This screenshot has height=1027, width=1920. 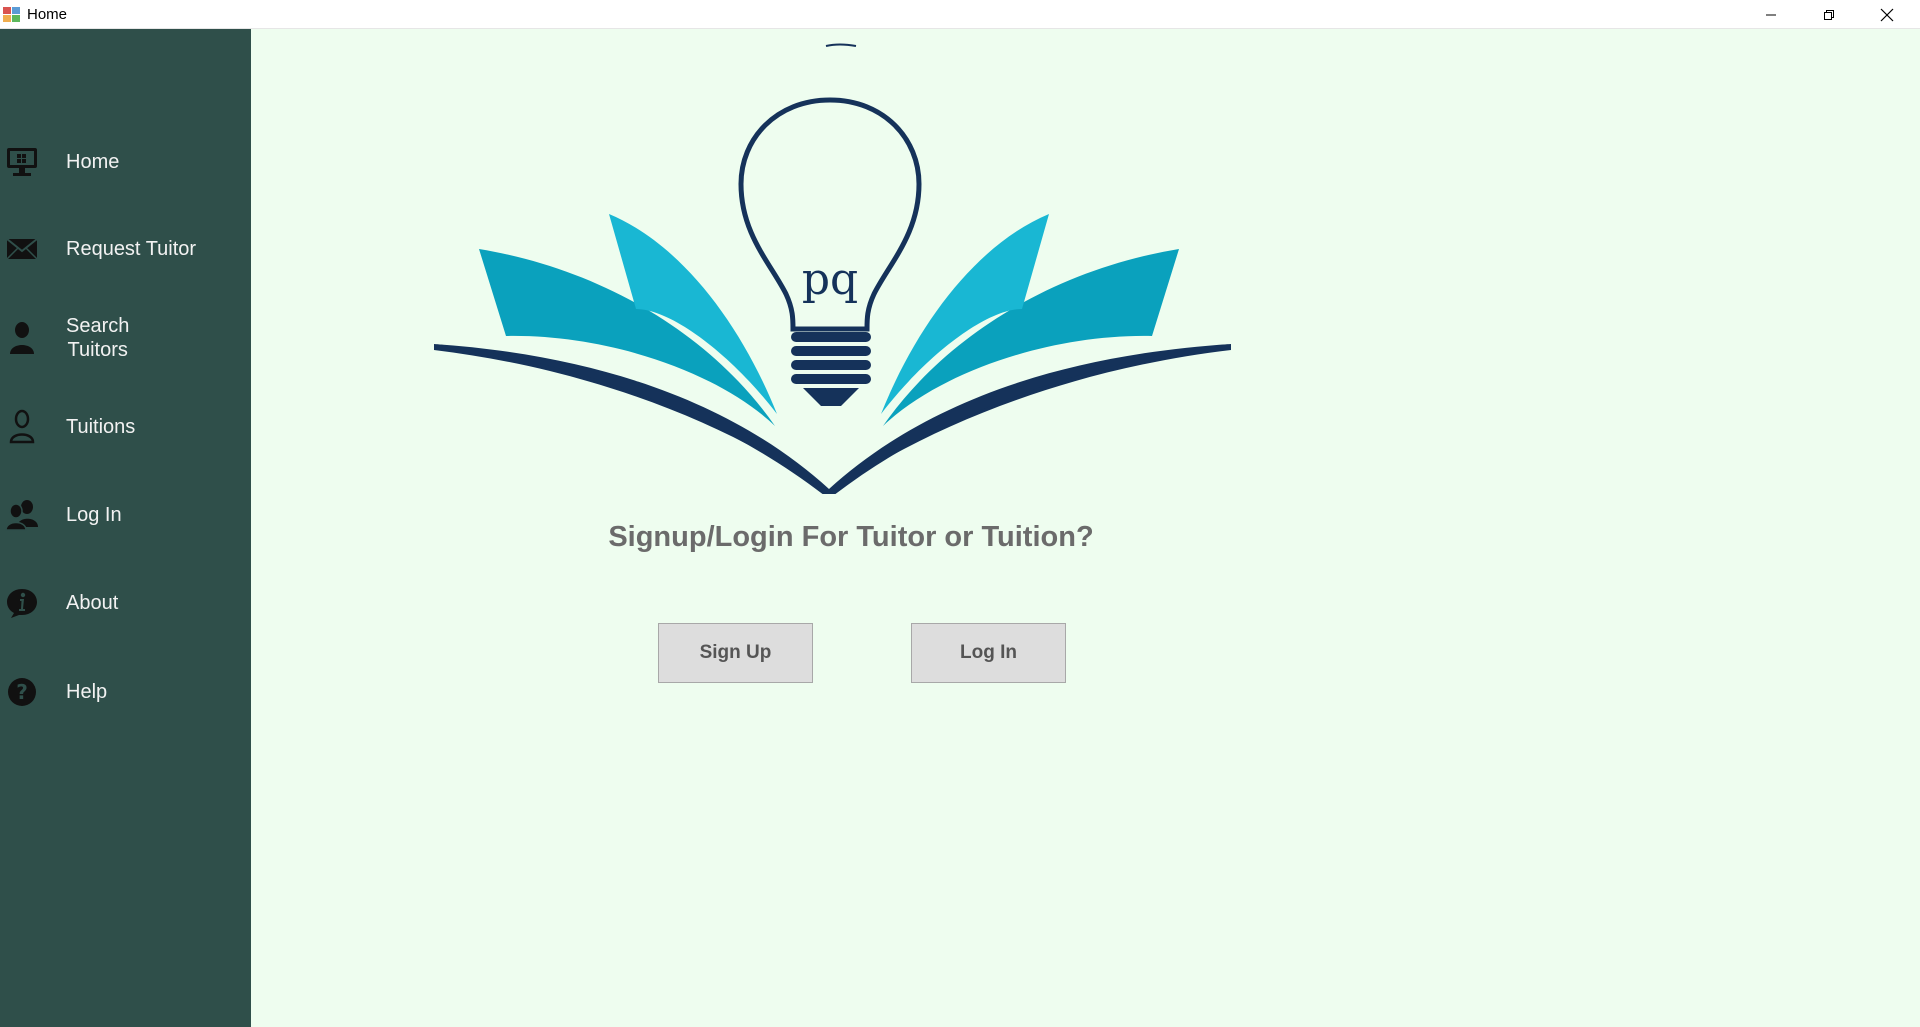 I want to click on sidebar-item-label: About, so click(x=92, y=603).